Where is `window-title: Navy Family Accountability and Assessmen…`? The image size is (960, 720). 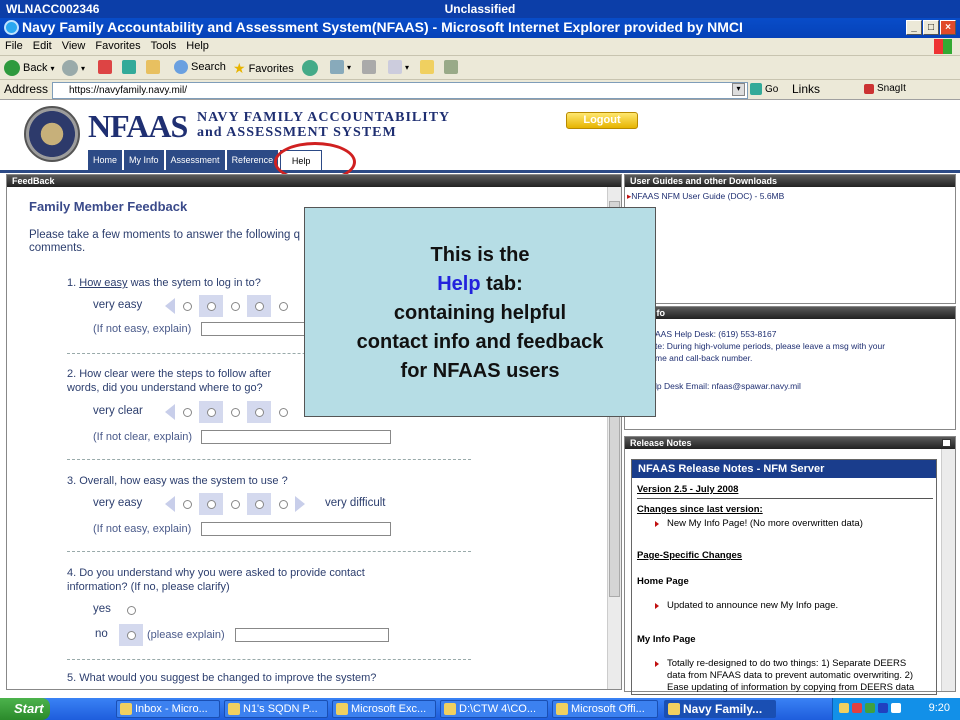
window-title: Navy Family Accountability and Assessmen… is located at coordinates (382, 27).